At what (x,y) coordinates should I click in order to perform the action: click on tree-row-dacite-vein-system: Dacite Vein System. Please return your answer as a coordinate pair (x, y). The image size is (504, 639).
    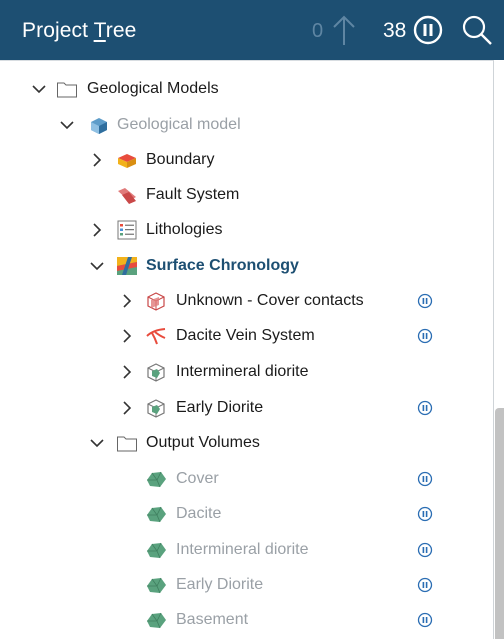
    Looking at the image, I should click on (246, 336).